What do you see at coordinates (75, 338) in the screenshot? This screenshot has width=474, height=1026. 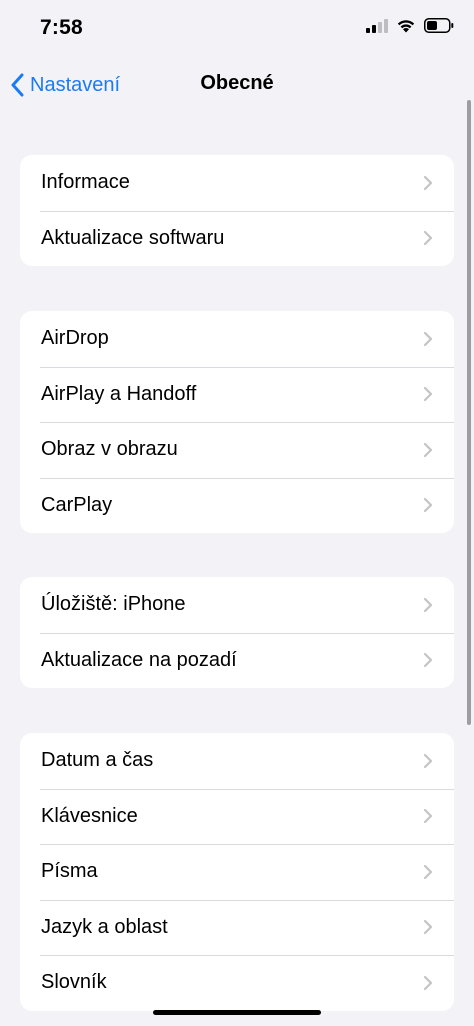 I see `settings-row-label: AirDrop` at bounding box center [75, 338].